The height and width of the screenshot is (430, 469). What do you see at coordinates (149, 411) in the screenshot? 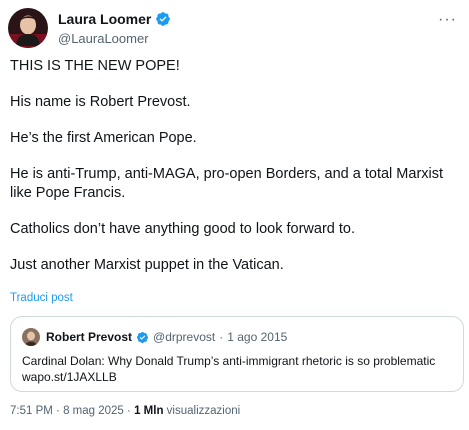
I see `views-count: 1 Mln` at bounding box center [149, 411].